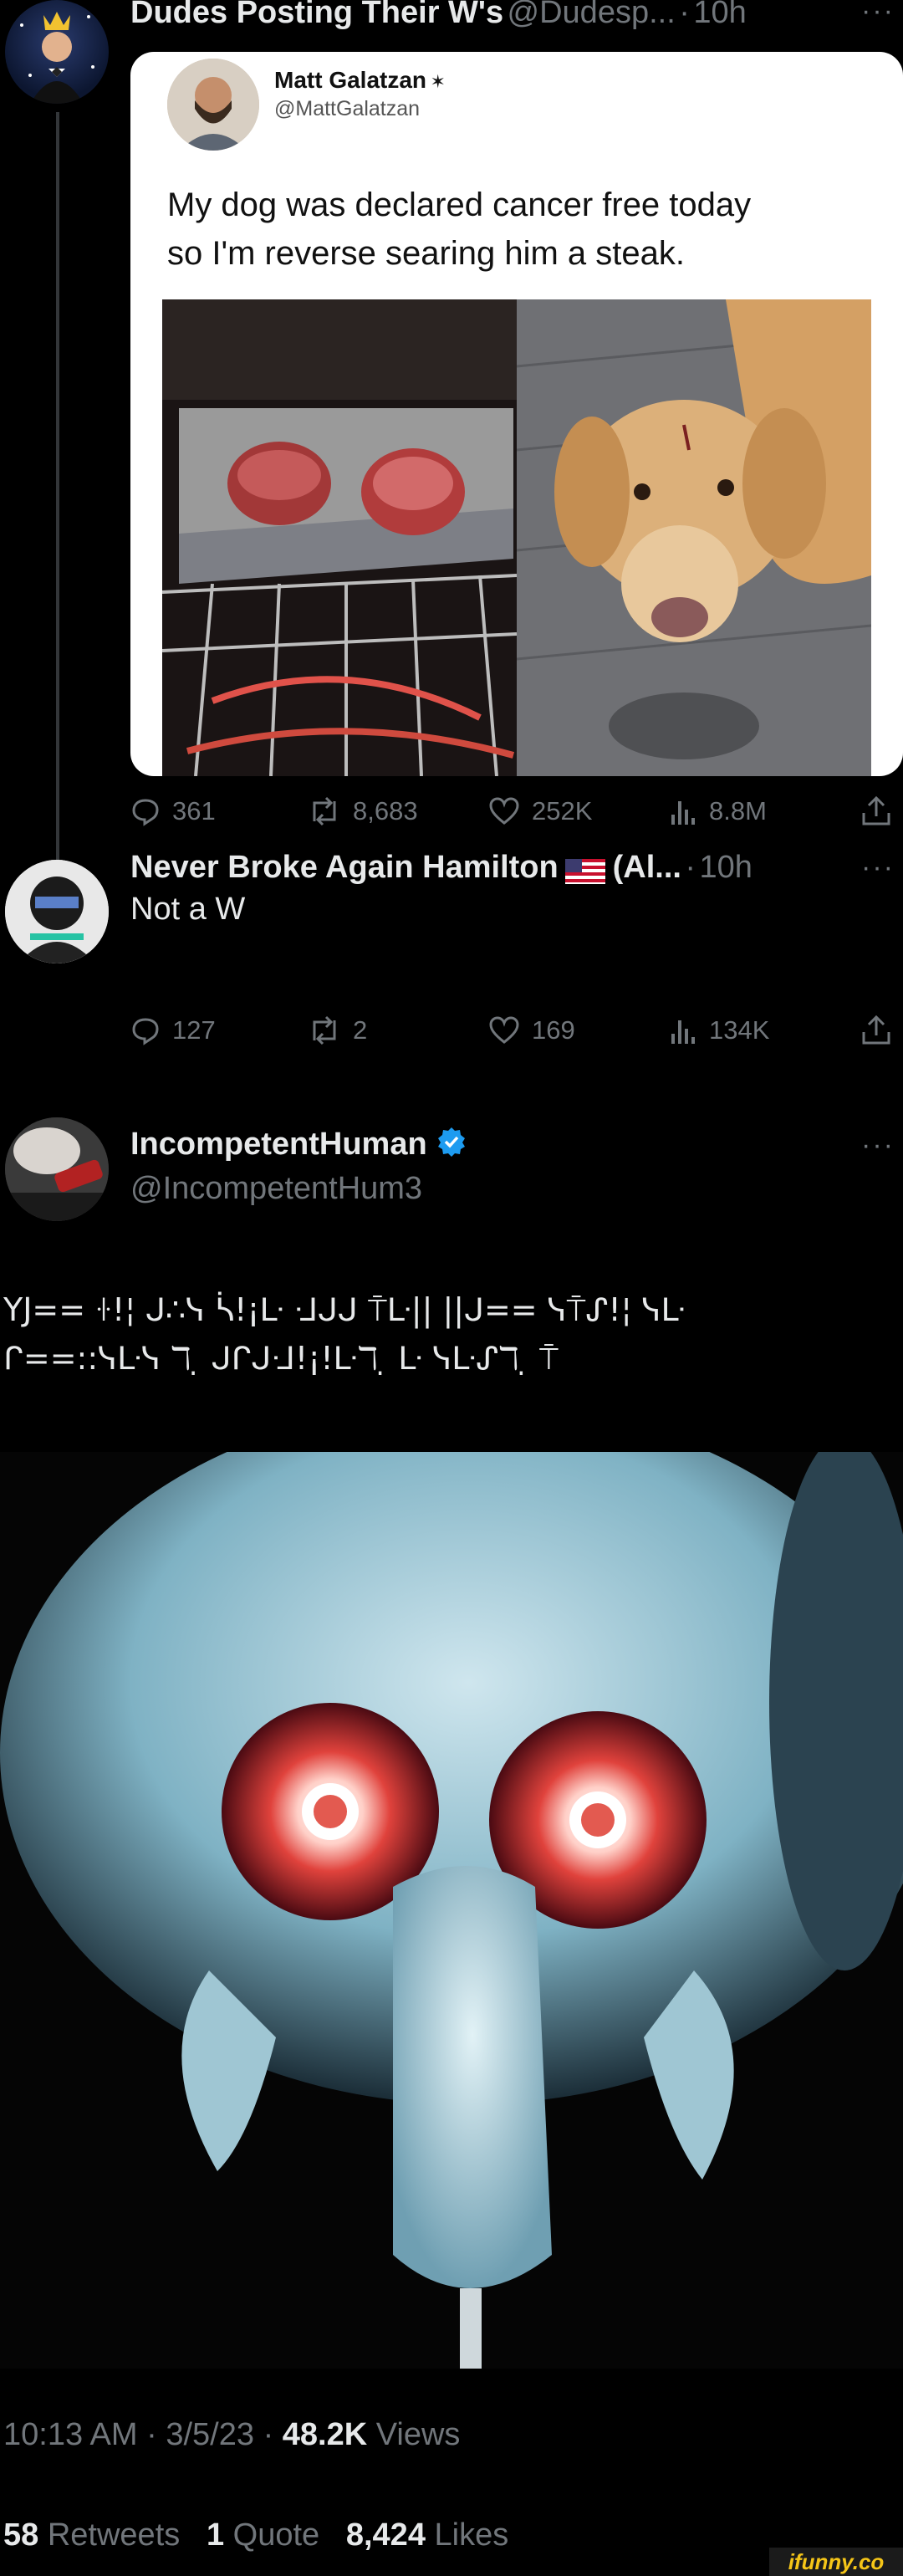 The width and height of the screenshot is (903, 2576). I want to click on watermark-text: ifunny.co, so click(836, 2561).